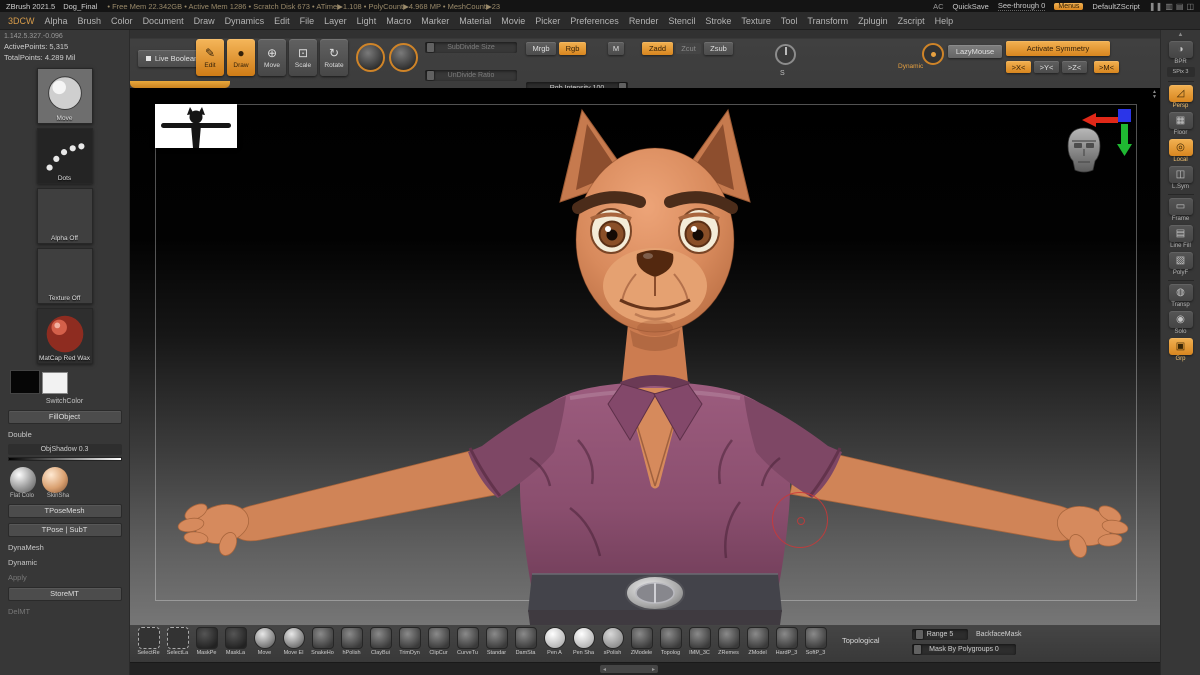 This screenshot has width=1200, height=675. I want to click on symmetry-y-button: >Y<, so click(1046, 67).